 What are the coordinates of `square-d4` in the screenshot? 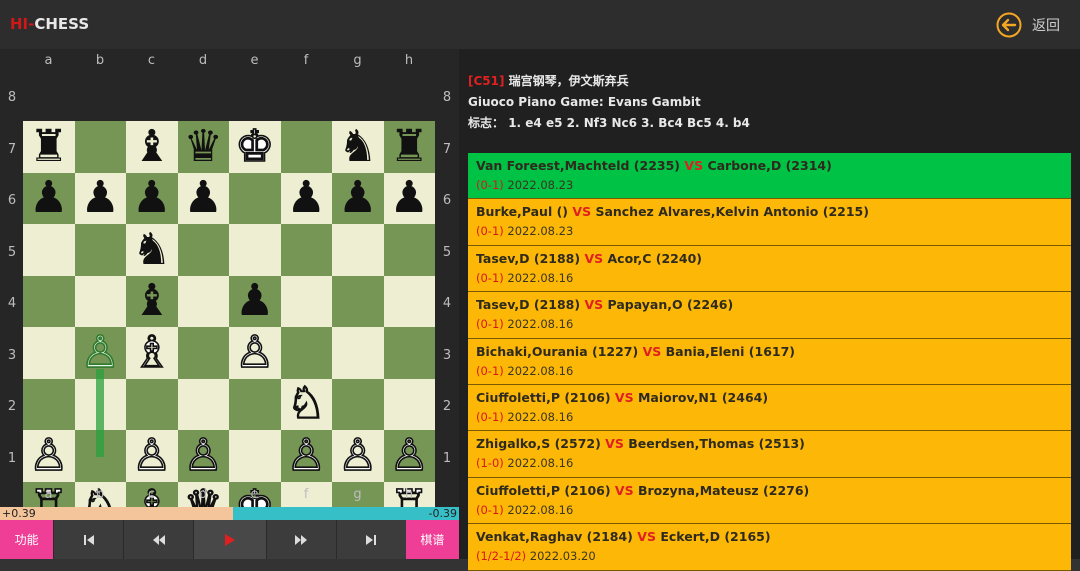 It's located at (203, 353).